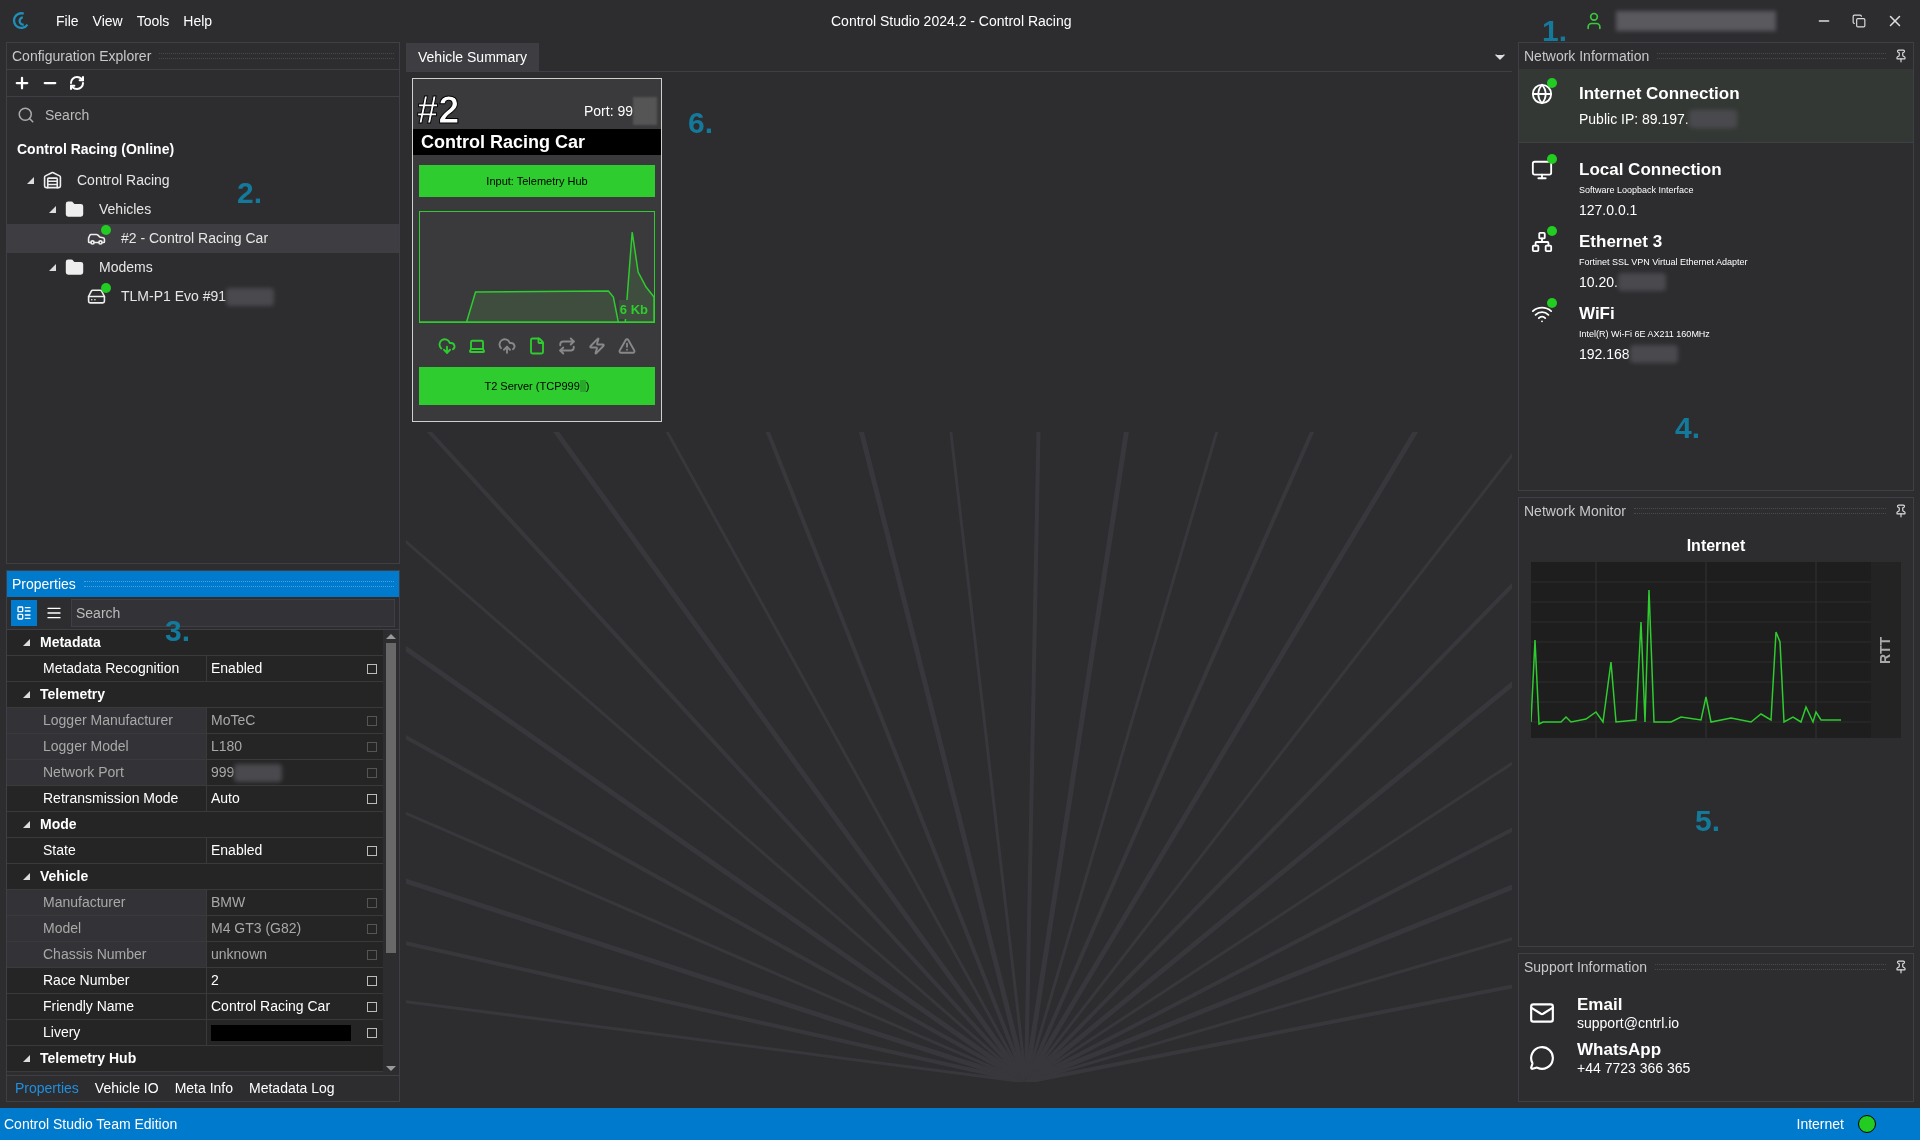 The height and width of the screenshot is (1140, 1920). I want to click on refresh-icon, so click(77, 83).